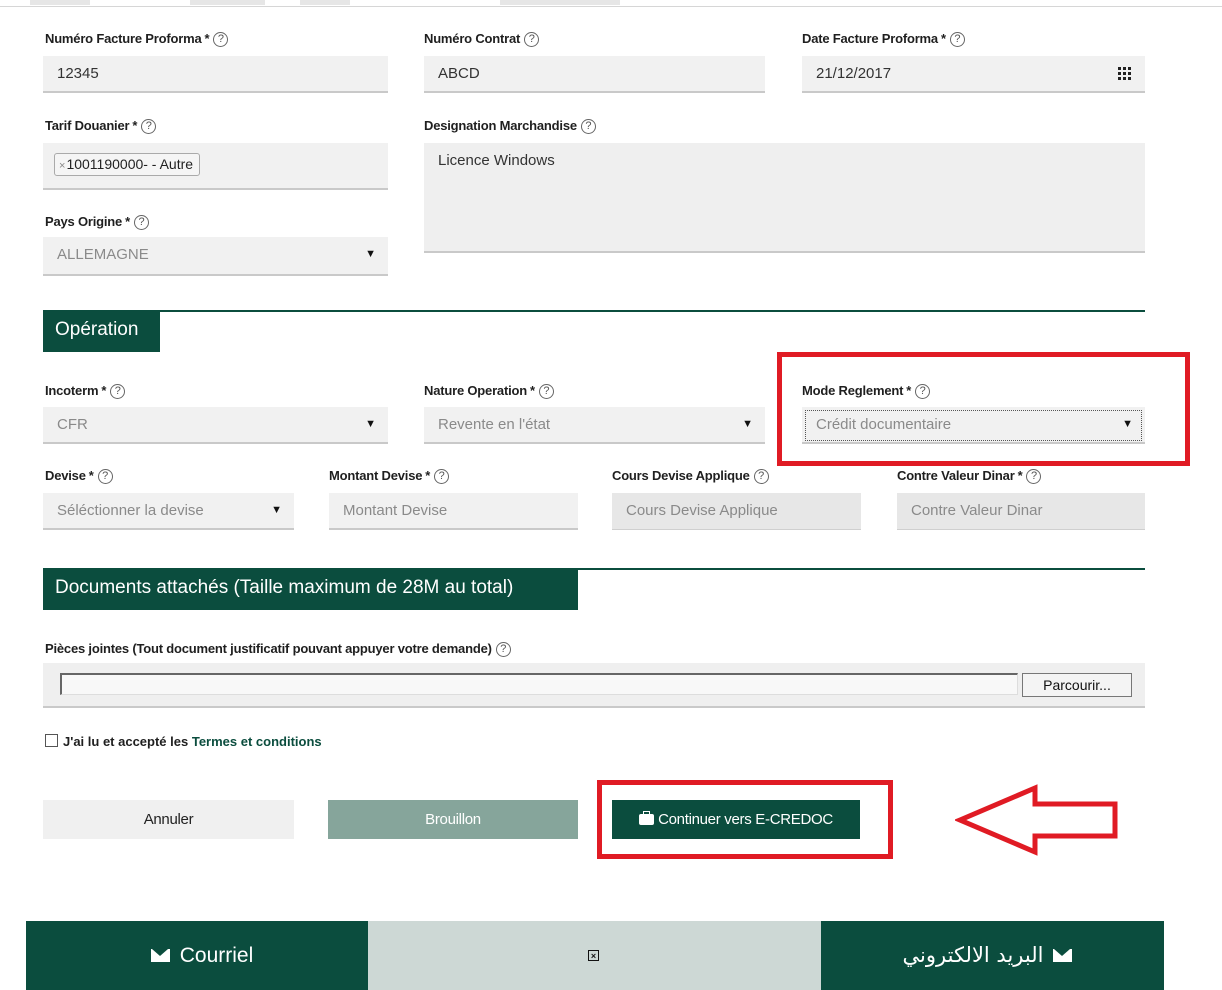  I want to click on file-path-input, so click(539, 684).